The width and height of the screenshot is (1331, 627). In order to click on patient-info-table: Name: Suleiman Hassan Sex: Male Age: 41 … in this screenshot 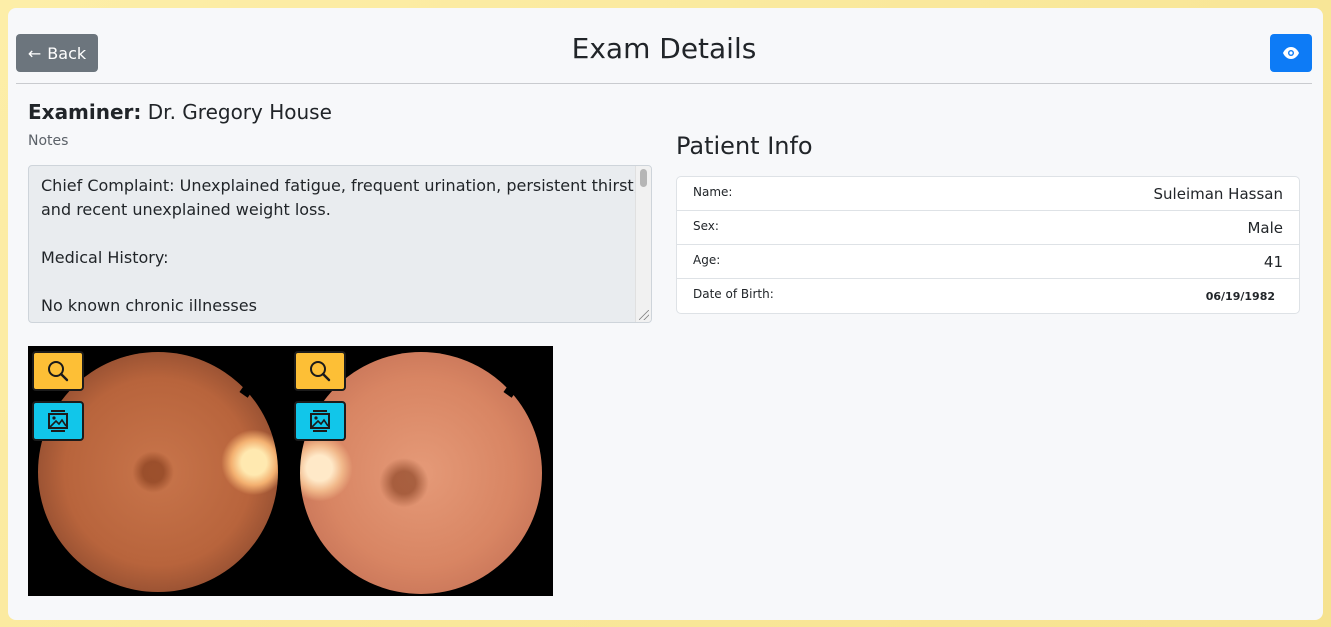, I will do `click(988, 245)`.